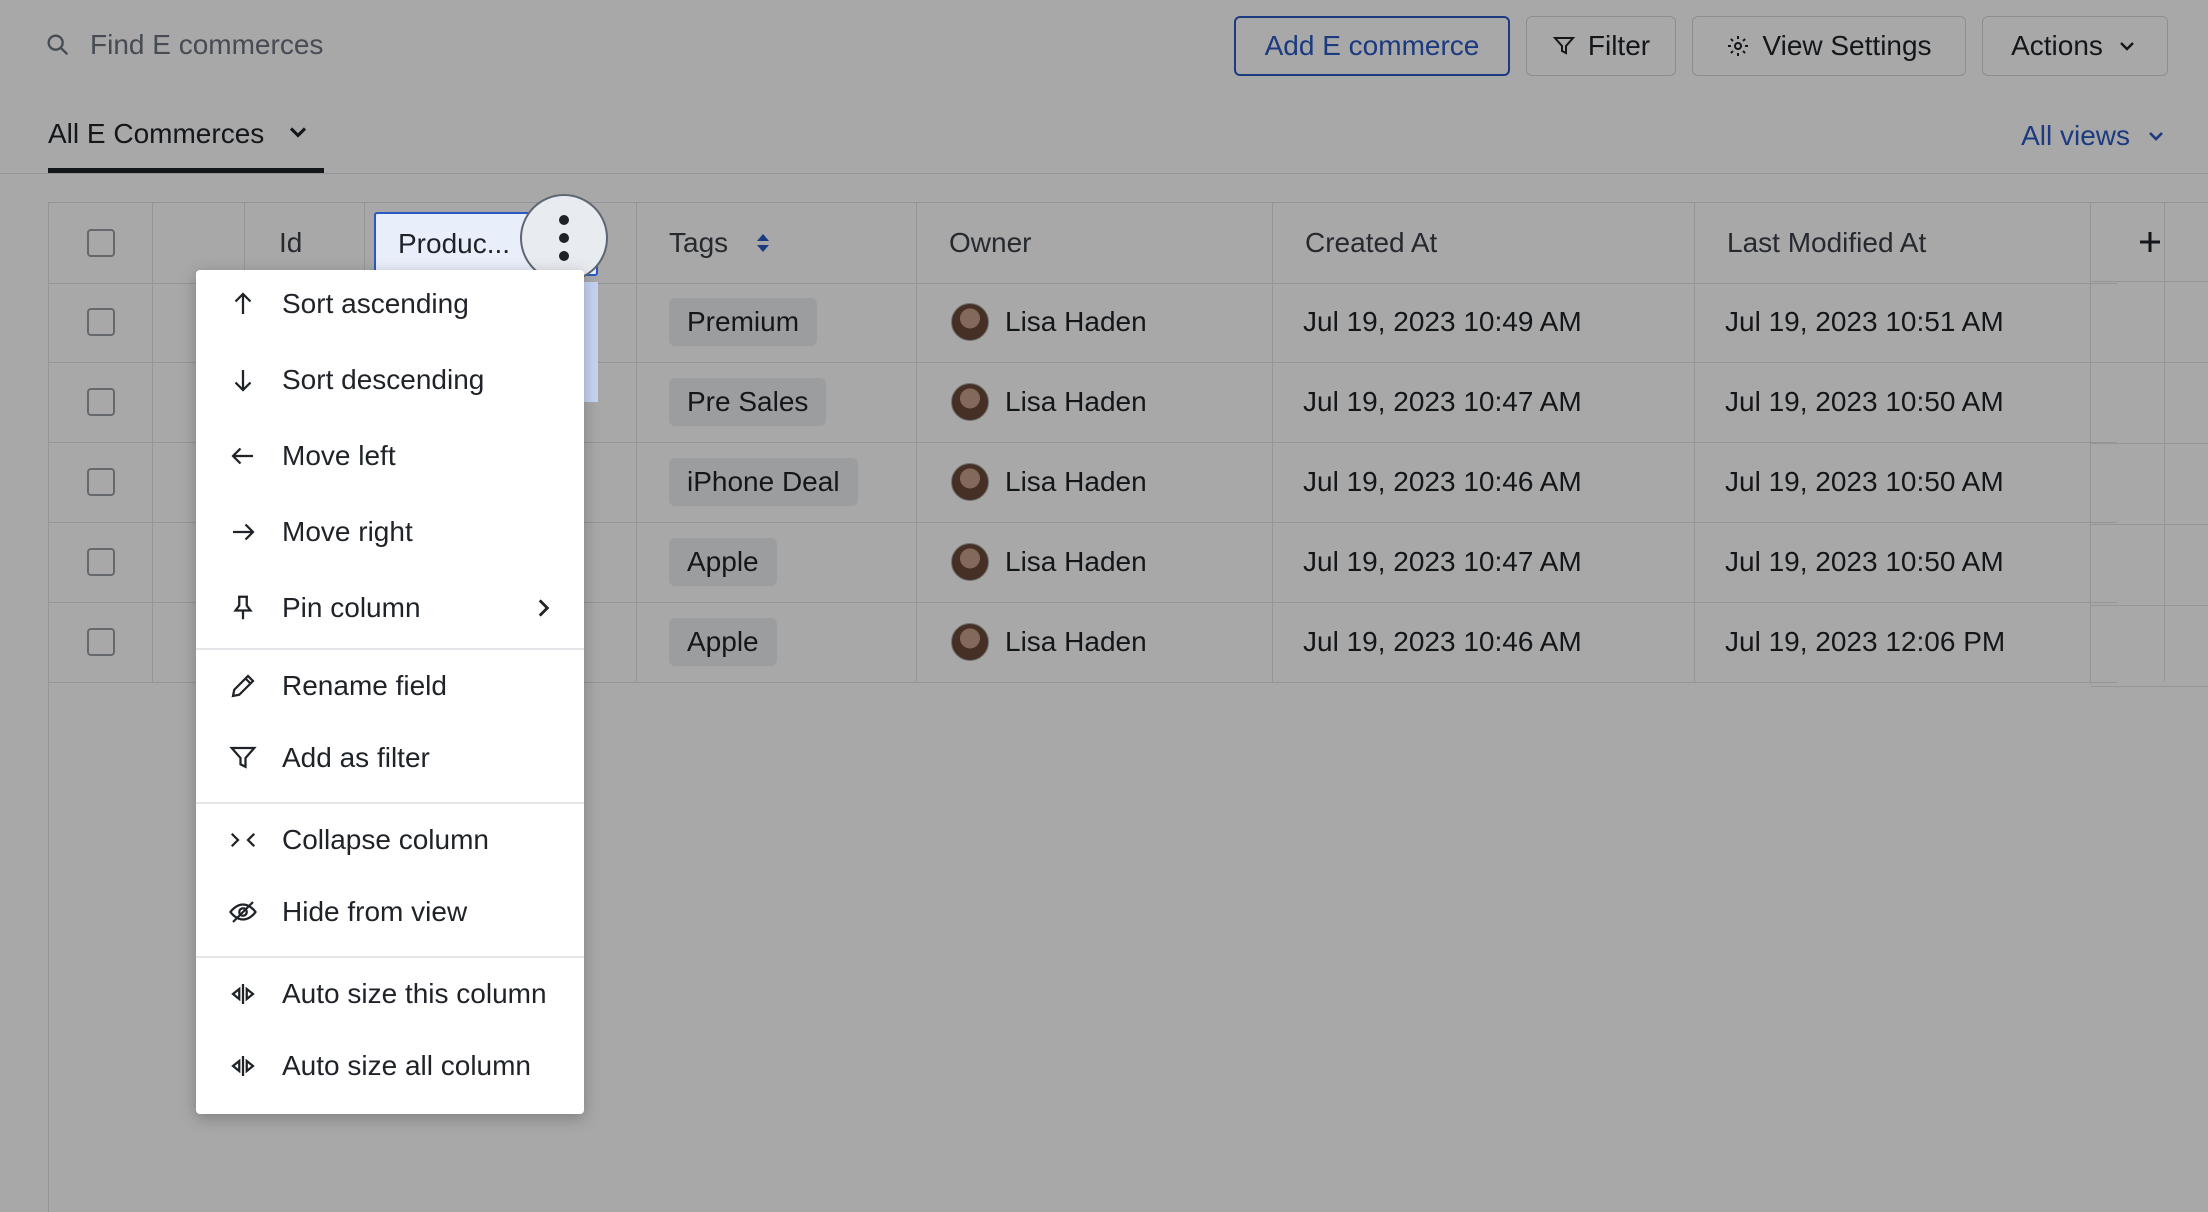  What do you see at coordinates (243, 757) in the screenshot?
I see `filter-icon` at bounding box center [243, 757].